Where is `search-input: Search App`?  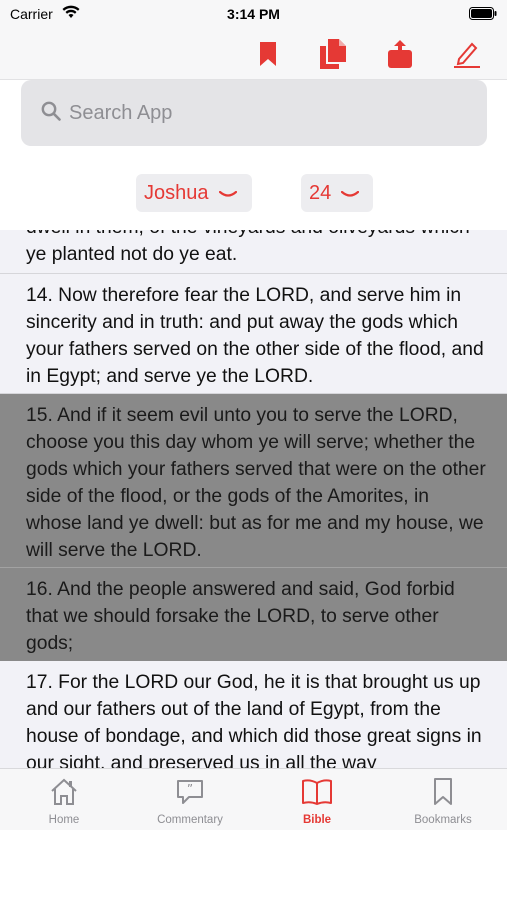 search-input: Search App is located at coordinates (254, 113).